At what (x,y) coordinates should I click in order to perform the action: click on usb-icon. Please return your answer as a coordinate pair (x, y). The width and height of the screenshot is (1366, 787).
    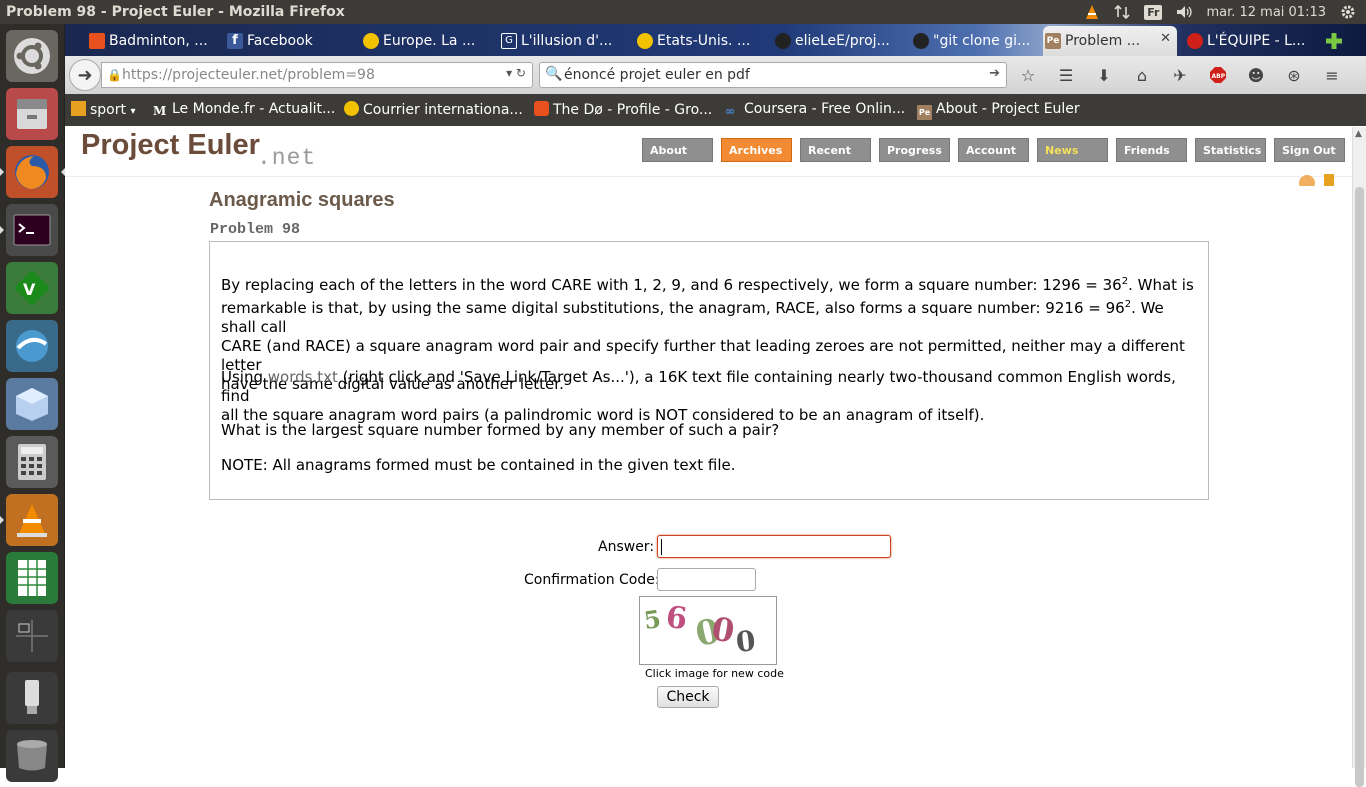
    Looking at the image, I should click on (32, 697).